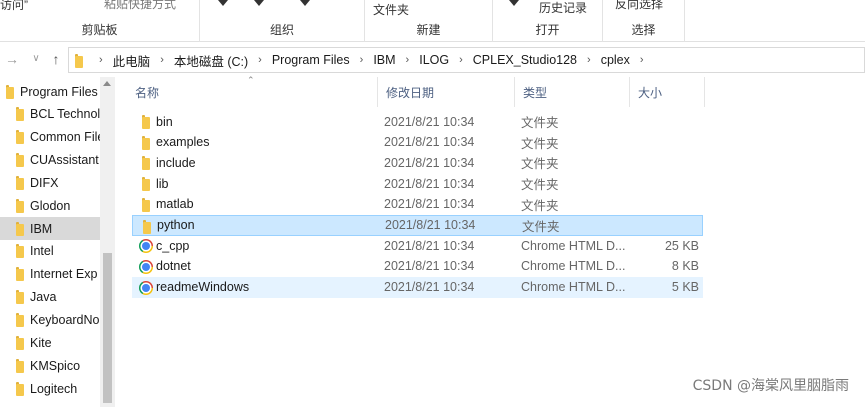 This screenshot has width=865, height=407. Describe the element at coordinates (12, 59) in the screenshot. I see `back-arrow-icon: →` at that location.